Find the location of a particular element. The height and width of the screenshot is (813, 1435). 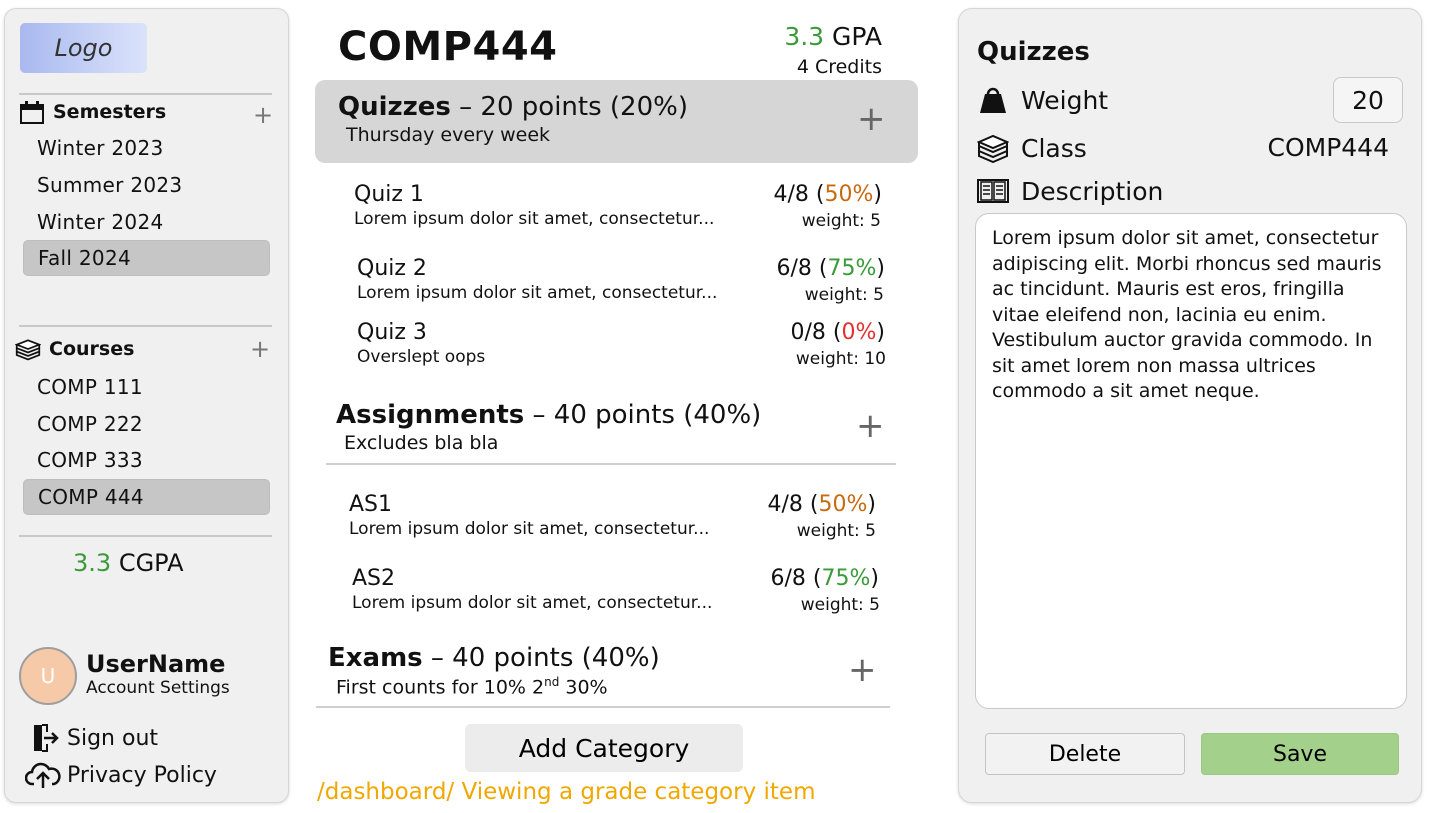

semester-item: Summer 2023 is located at coordinates (146, 185).